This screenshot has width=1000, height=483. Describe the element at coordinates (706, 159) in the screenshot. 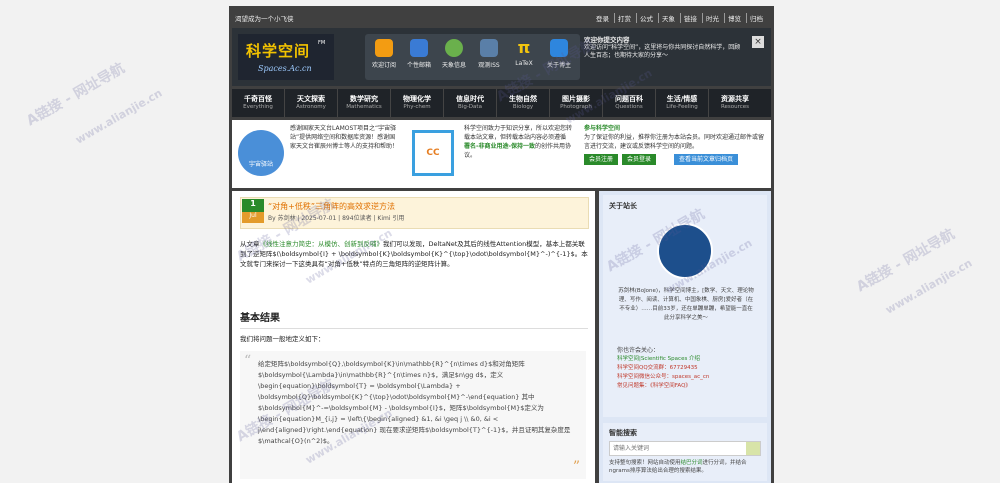

I see `archive-button: 查看当前文章归档页` at that location.